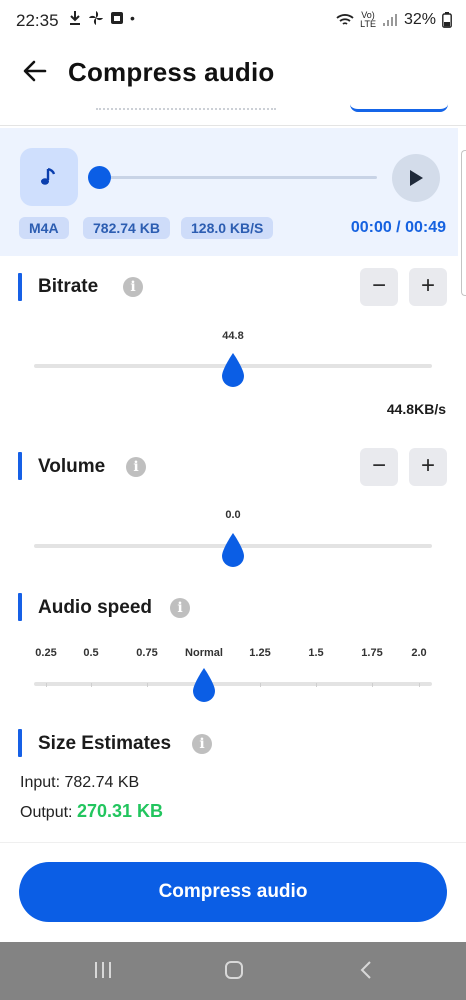 Image resolution: width=466 pixels, height=1000 pixels. What do you see at coordinates (46, 812) in the screenshot?
I see `output-size-label: Output:` at bounding box center [46, 812].